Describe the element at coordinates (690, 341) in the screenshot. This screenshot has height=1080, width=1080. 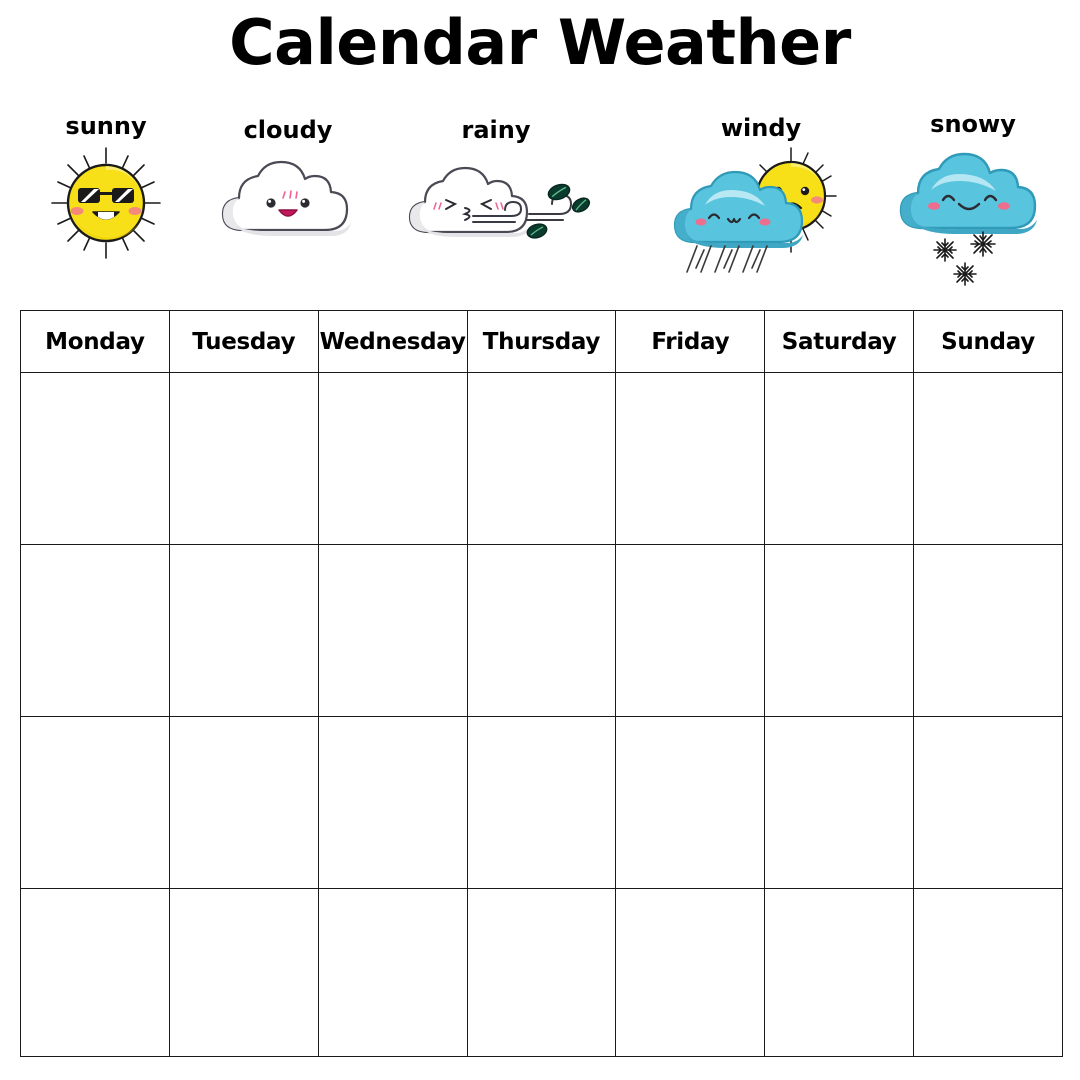
I see `calendar-header-friday: Friday` at that location.